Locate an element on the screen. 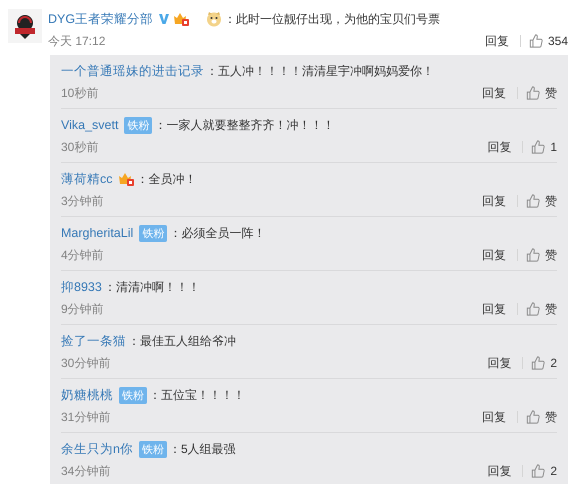  reply-time: 4分钟前 is located at coordinates (82, 255).